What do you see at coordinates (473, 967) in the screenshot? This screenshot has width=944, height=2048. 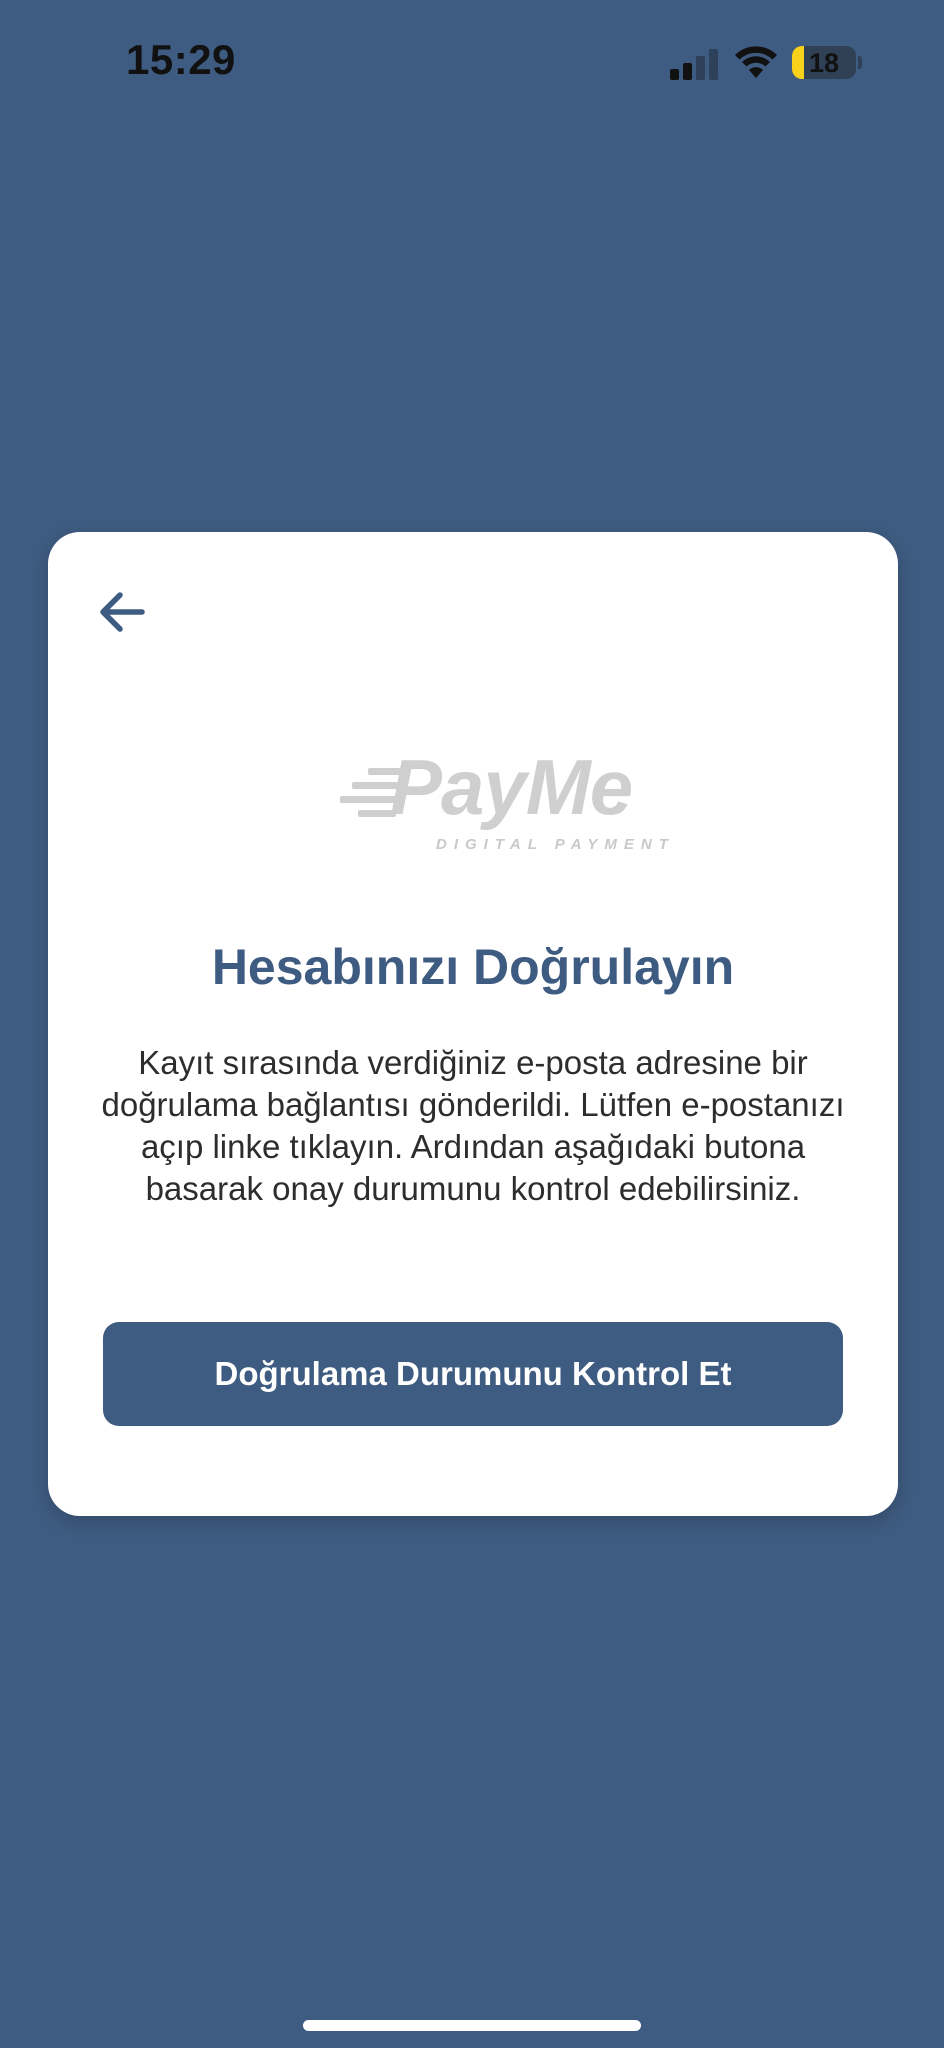 I see `page-title: Hesabınızı Doğrulayın` at bounding box center [473, 967].